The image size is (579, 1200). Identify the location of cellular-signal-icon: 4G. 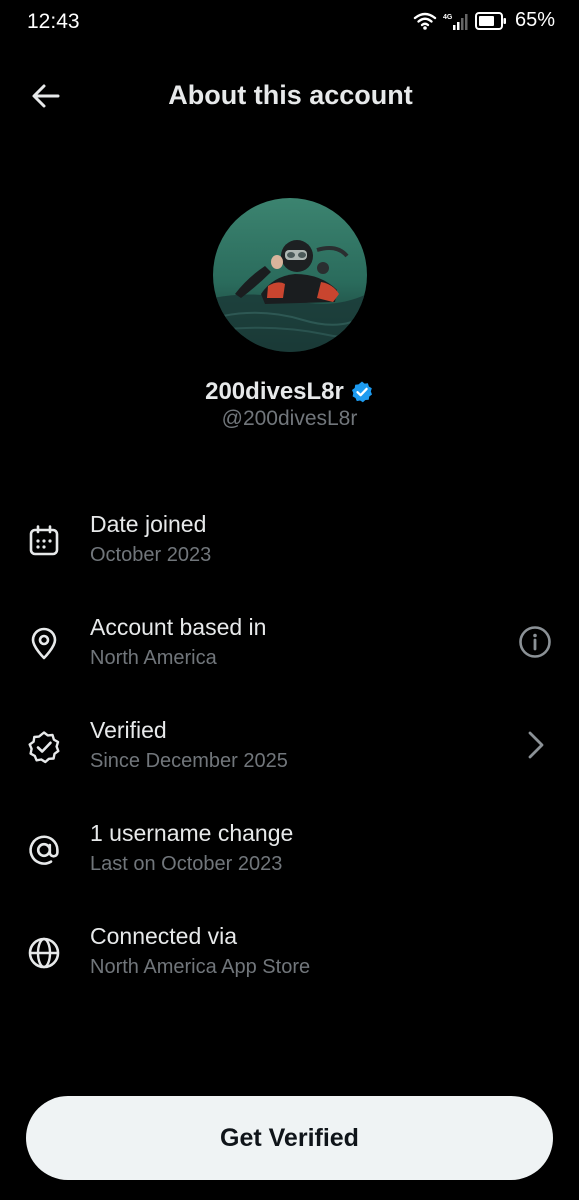
(455, 21).